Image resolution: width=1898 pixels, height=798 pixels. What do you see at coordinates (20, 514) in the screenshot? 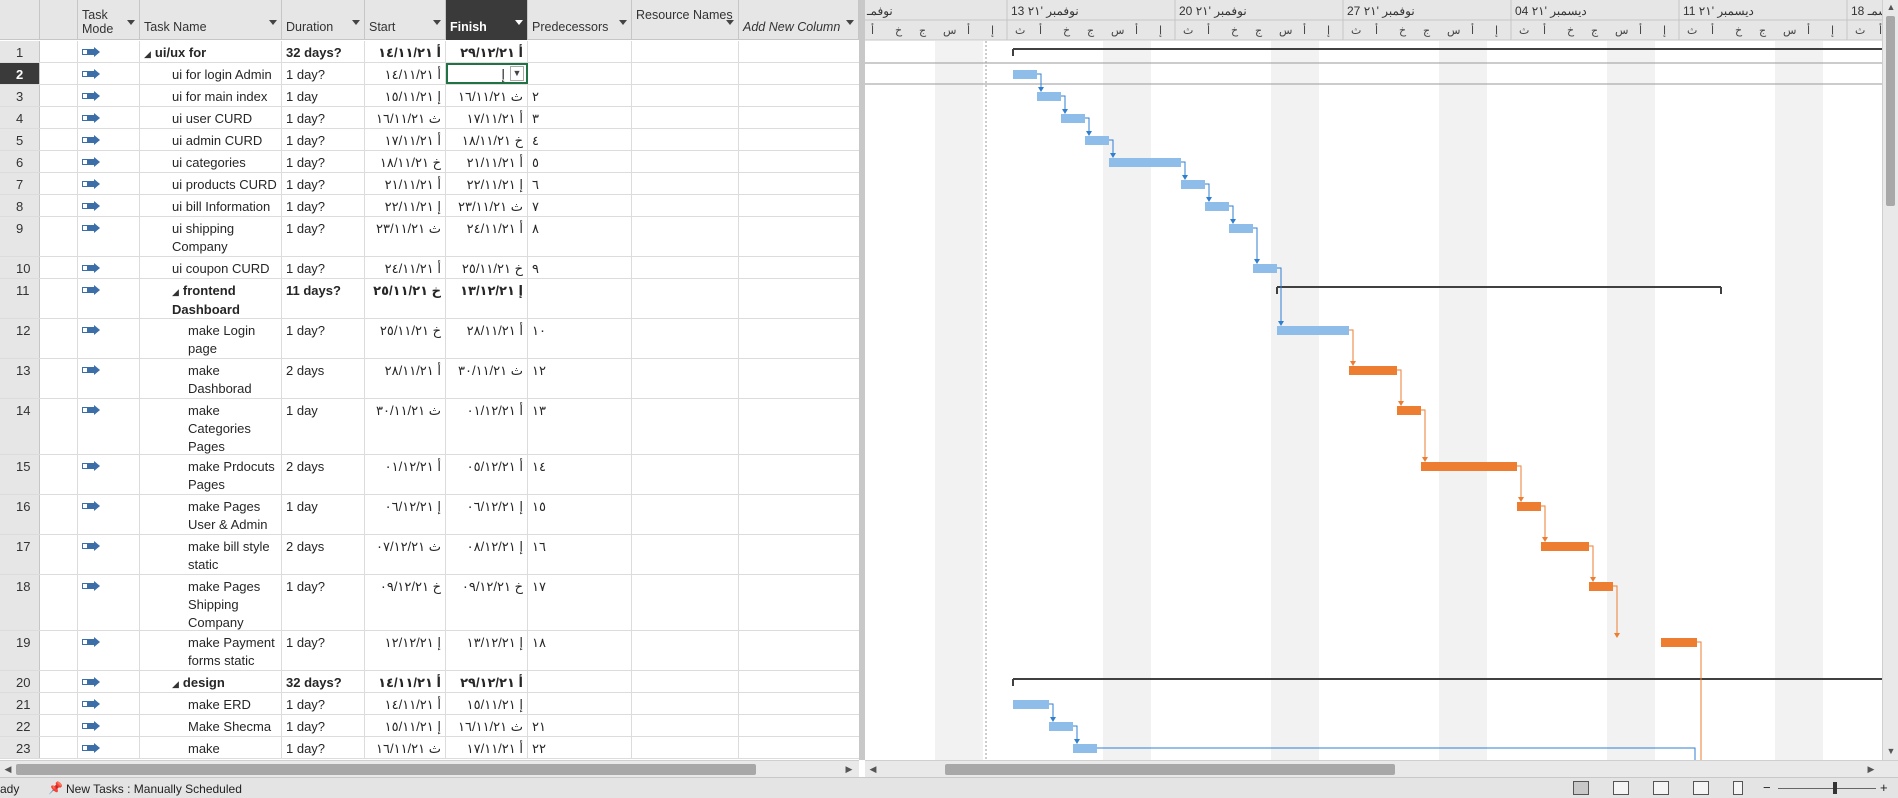
I see `row-id: 16` at bounding box center [20, 514].